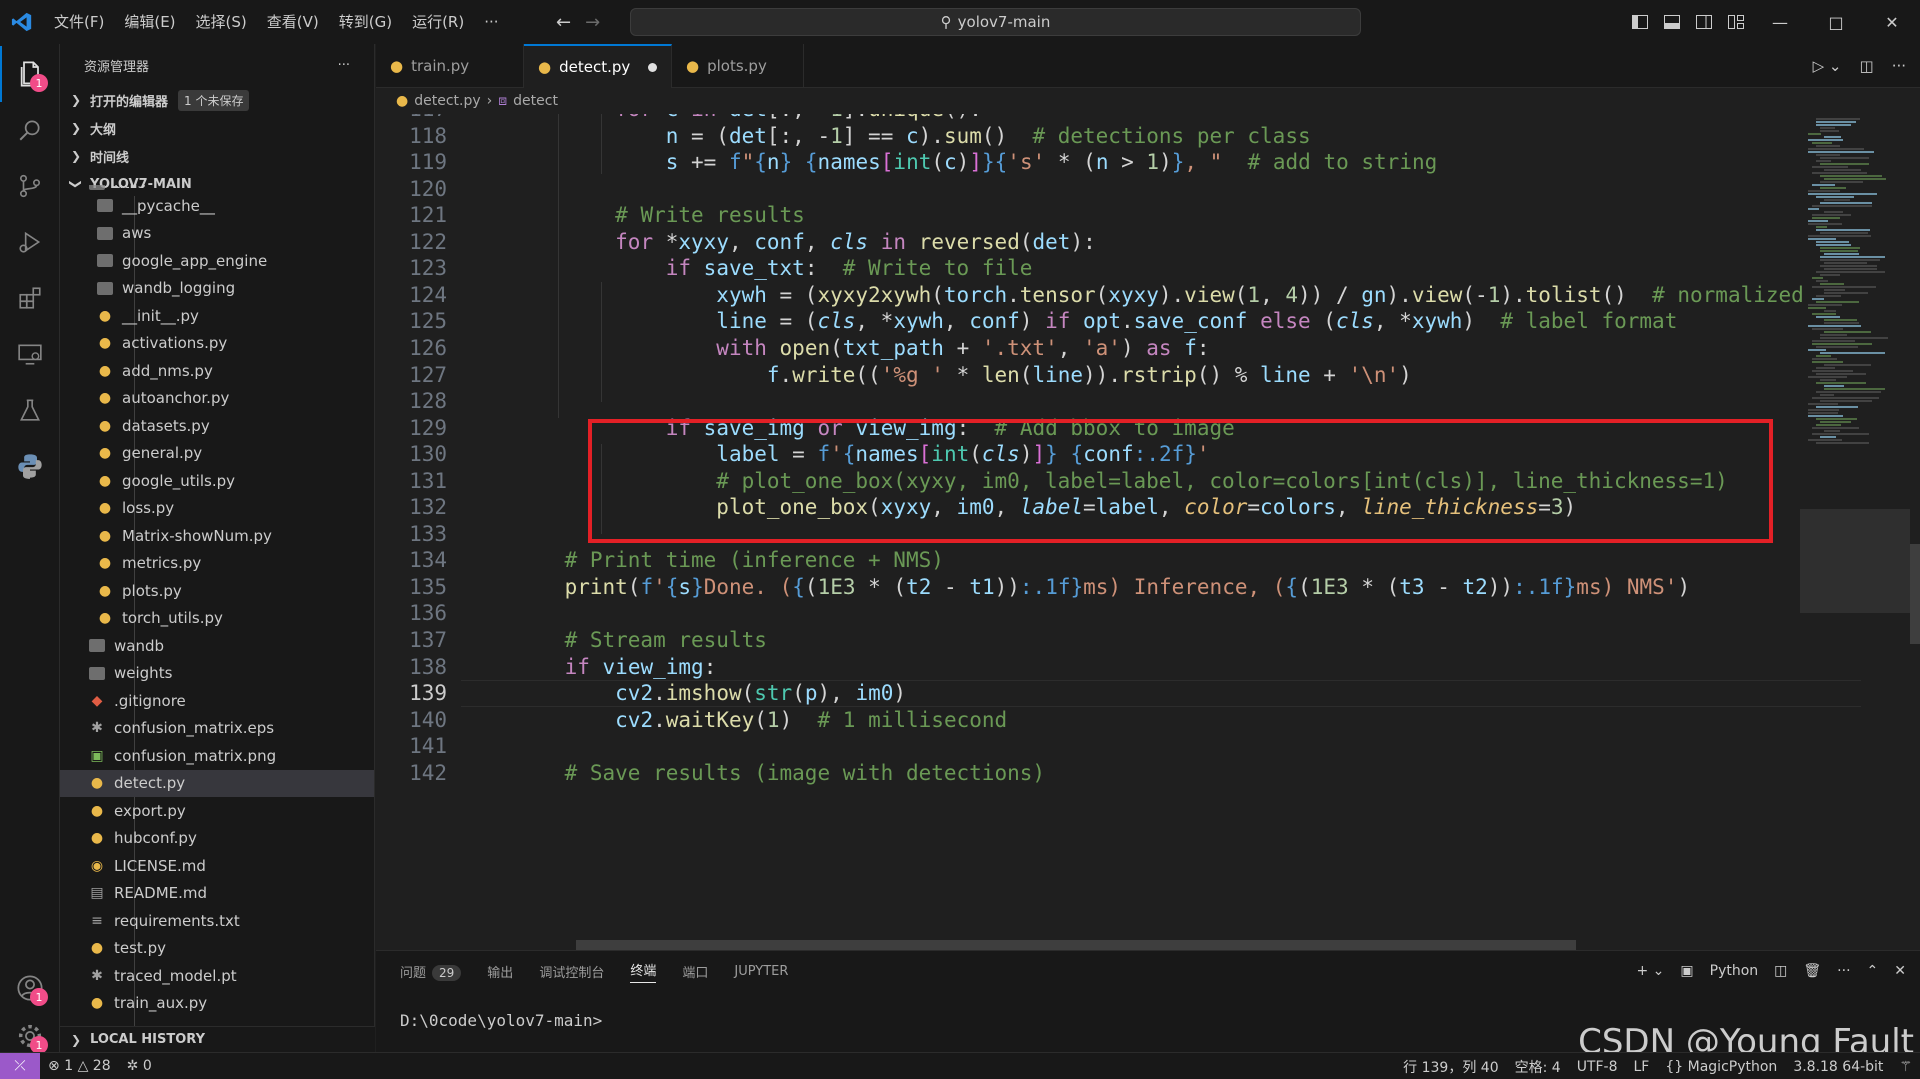 The height and width of the screenshot is (1079, 1920). I want to click on horizontal-scrollbar, so click(1076, 945).